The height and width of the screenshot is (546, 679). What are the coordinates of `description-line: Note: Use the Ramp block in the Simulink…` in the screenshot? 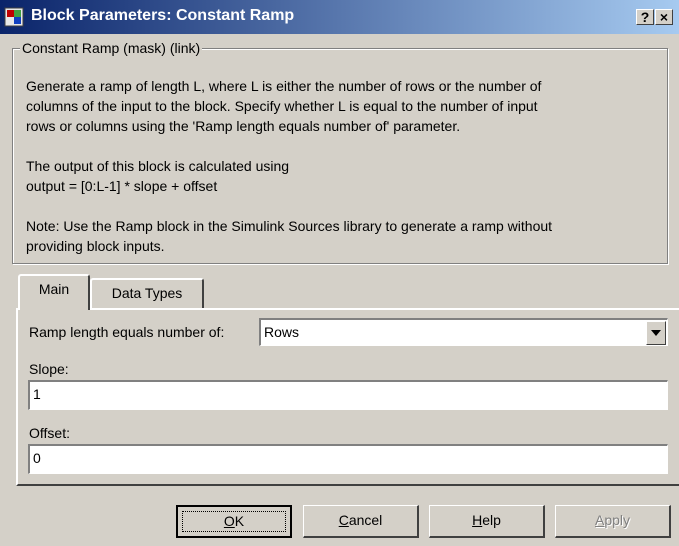 It's located at (289, 226).